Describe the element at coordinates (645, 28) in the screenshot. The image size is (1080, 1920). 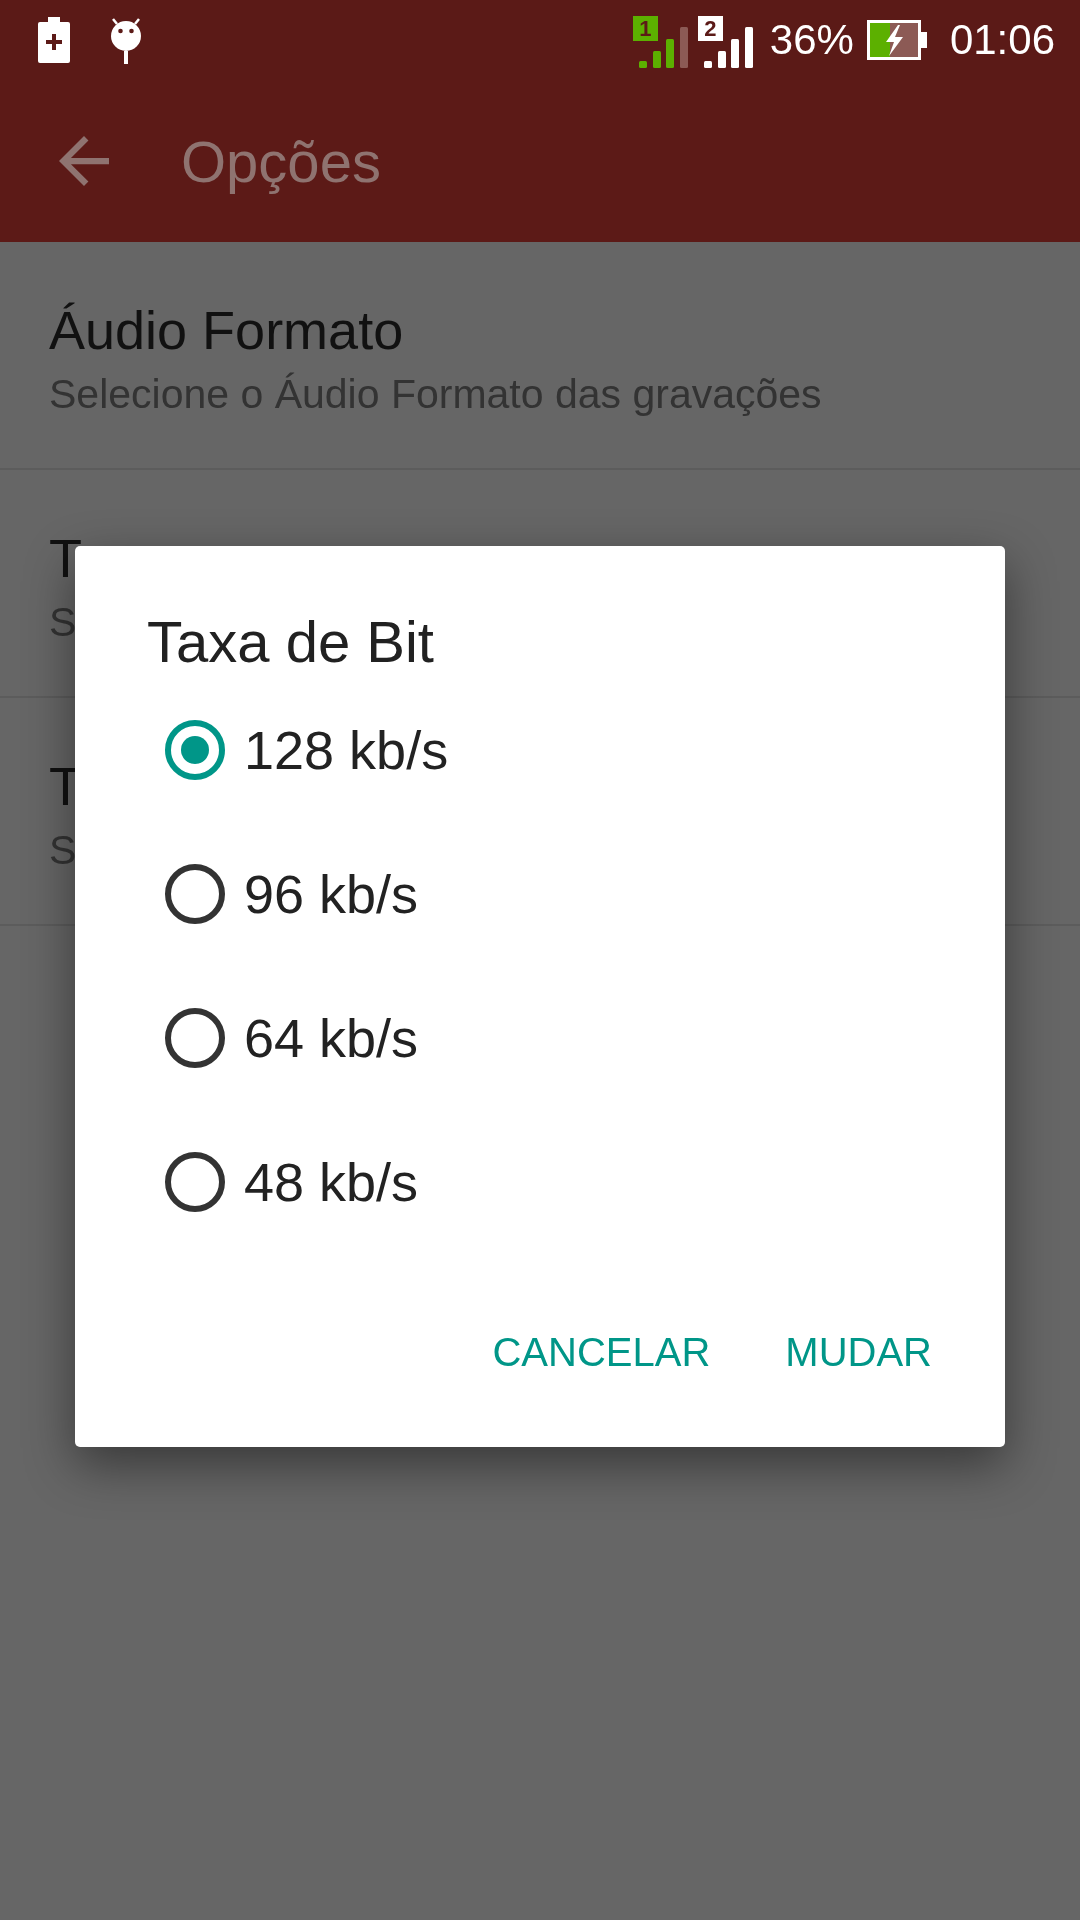
I see `sim-number-badge: 1` at that location.